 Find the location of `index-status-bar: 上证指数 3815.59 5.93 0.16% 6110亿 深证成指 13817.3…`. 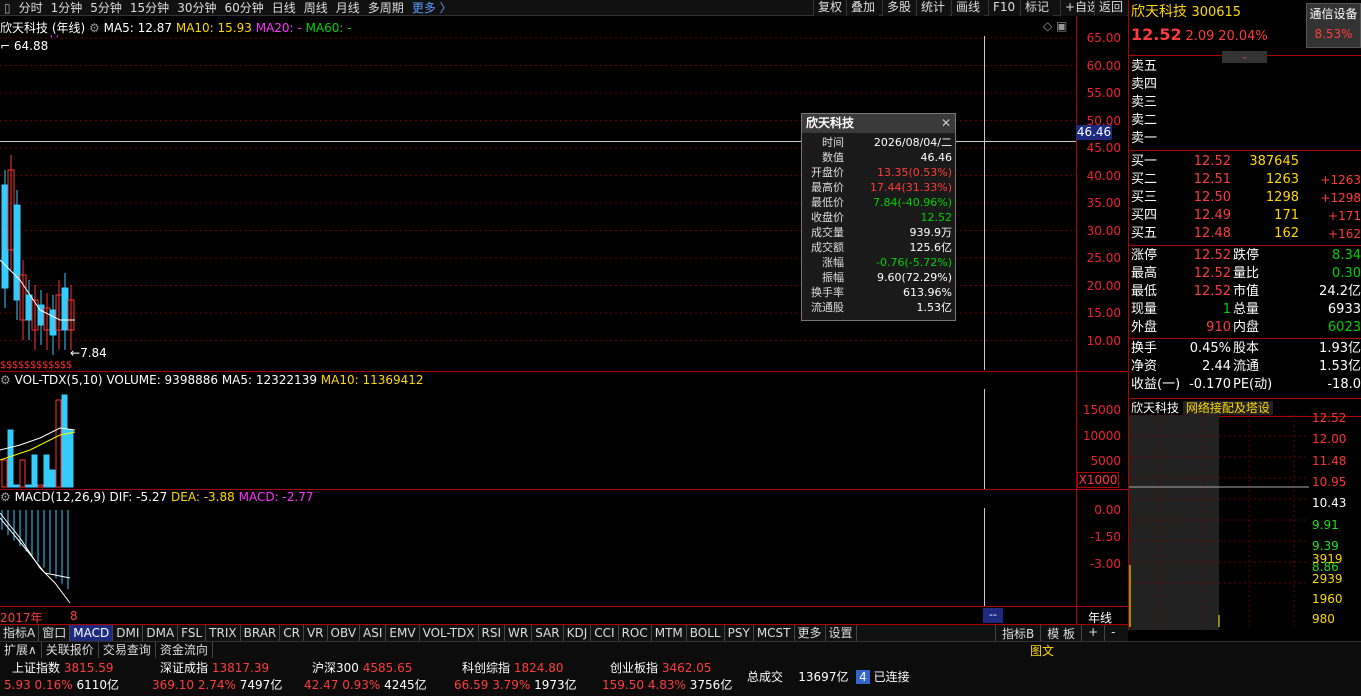

index-status-bar: 上证指数 3815.59 5.93 0.16% 6110亿 深证成指 13817.3… is located at coordinates (680, 677).